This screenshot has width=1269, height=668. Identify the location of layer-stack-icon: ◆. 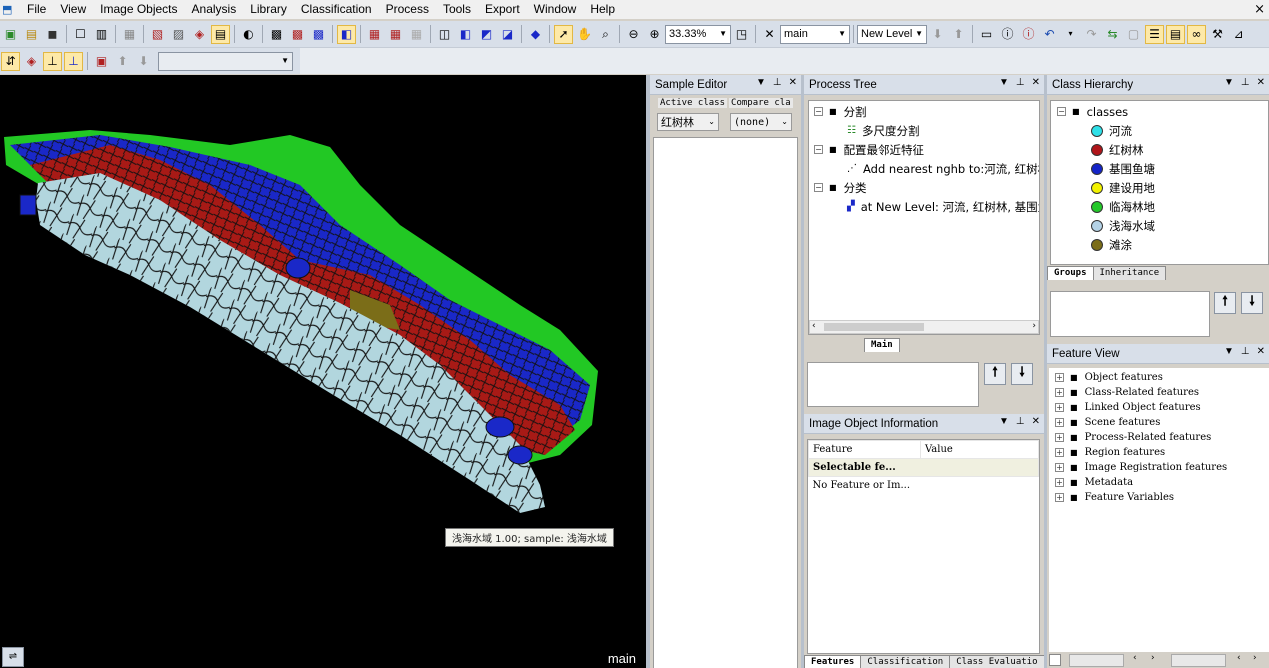
(535, 34).